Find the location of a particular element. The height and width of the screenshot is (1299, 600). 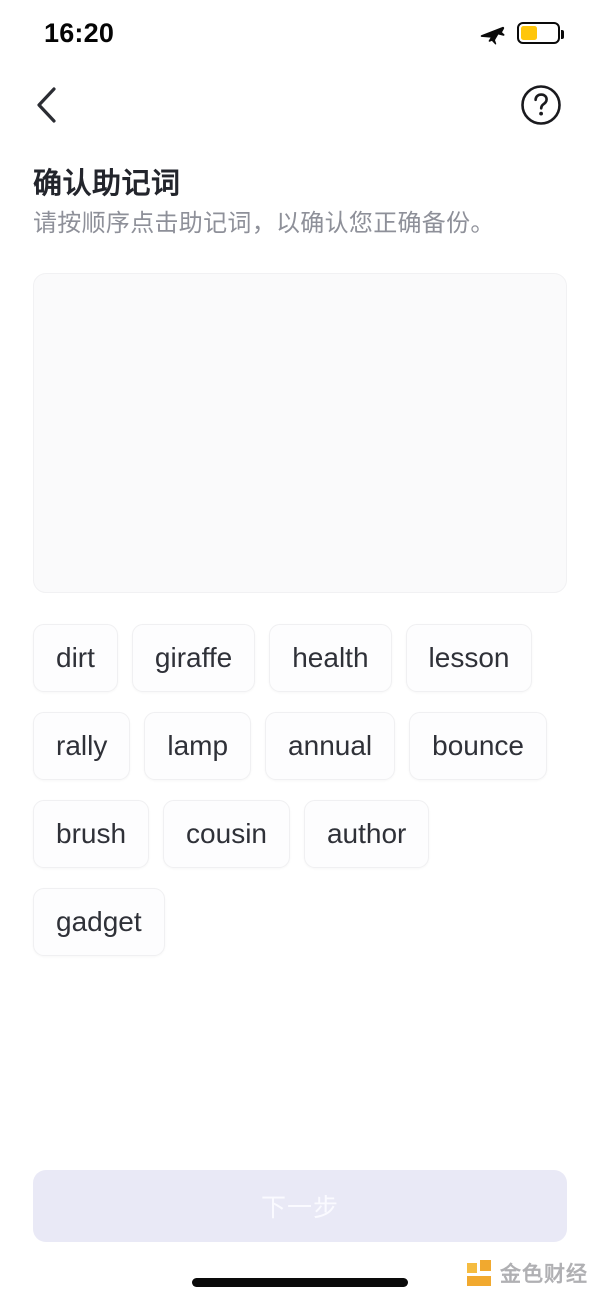

word-chip: annual is located at coordinates (330, 746).